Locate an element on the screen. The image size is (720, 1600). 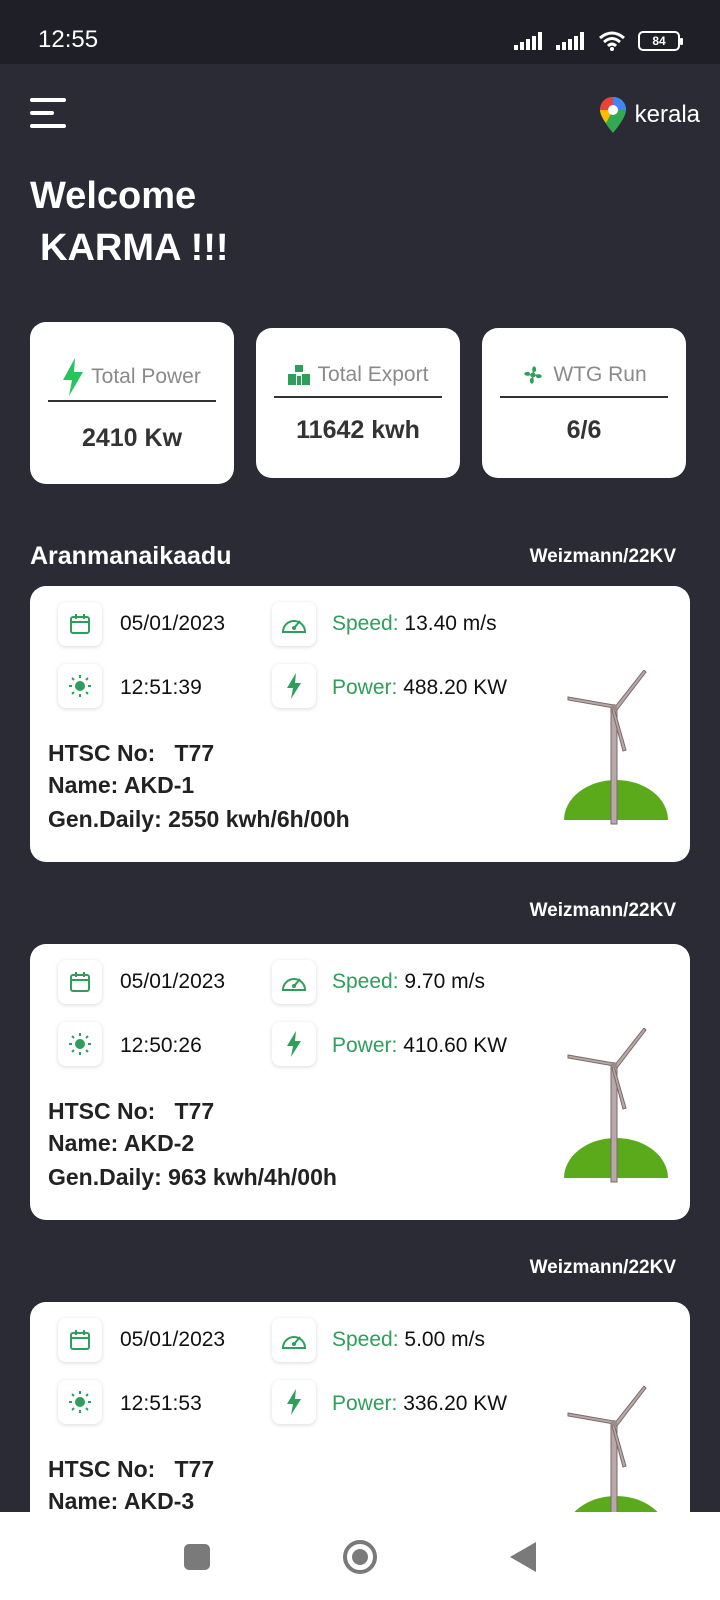
speed-value: 13.40 m/s is located at coordinates (450, 623).